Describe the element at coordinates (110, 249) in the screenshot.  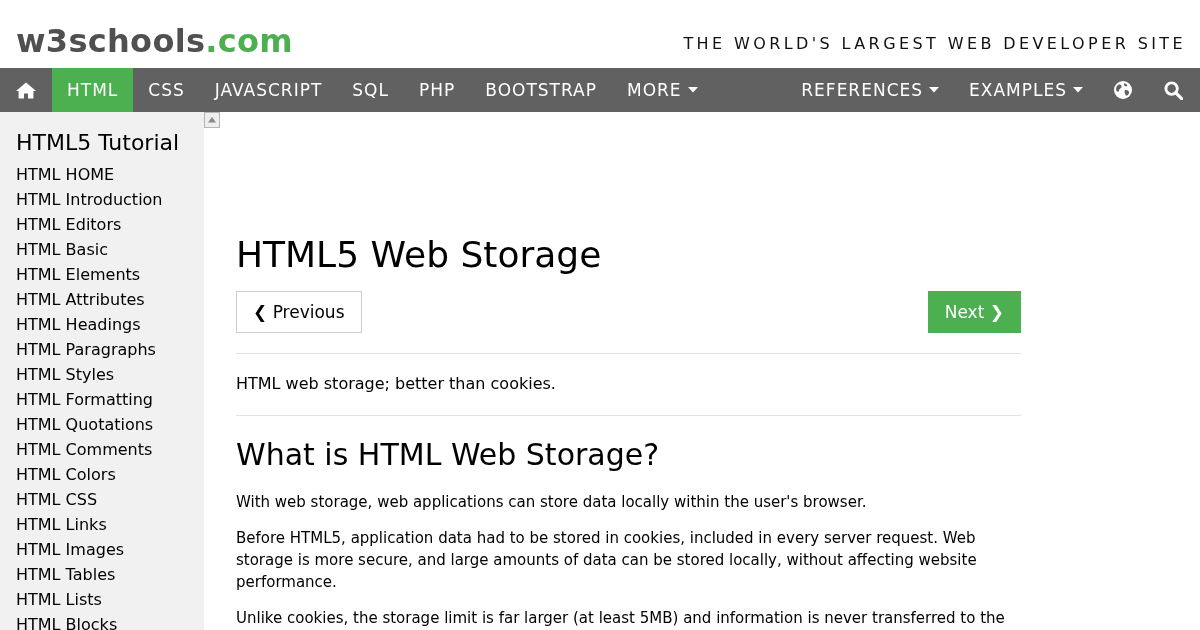
I see `sidebar-link: HTML Basic` at that location.